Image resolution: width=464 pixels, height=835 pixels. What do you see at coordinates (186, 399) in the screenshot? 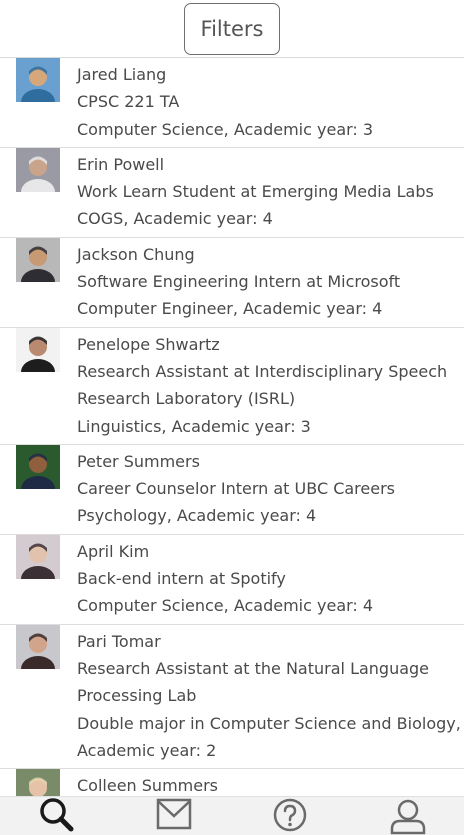
I see `person-role-cont: Research Laboratory (ISRL)` at bounding box center [186, 399].